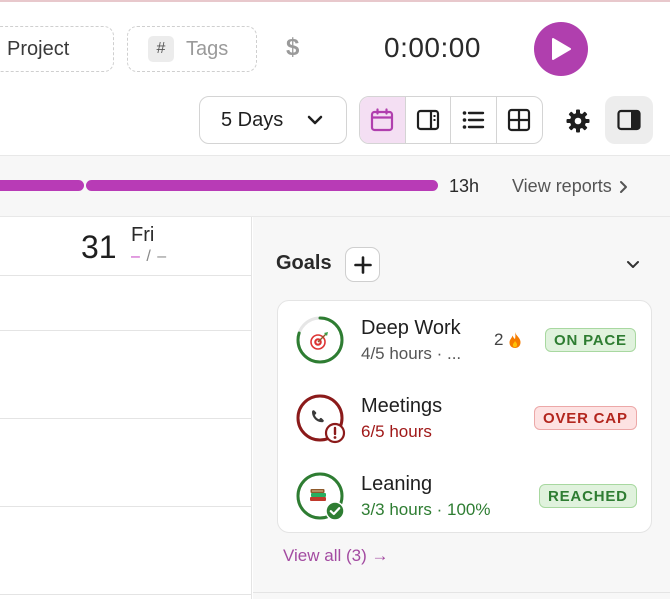 The height and width of the screenshot is (599, 670). What do you see at coordinates (336, 556) in the screenshot?
I see `view-all-goals-link: View all (3) →` at bounding box center [336, 556].